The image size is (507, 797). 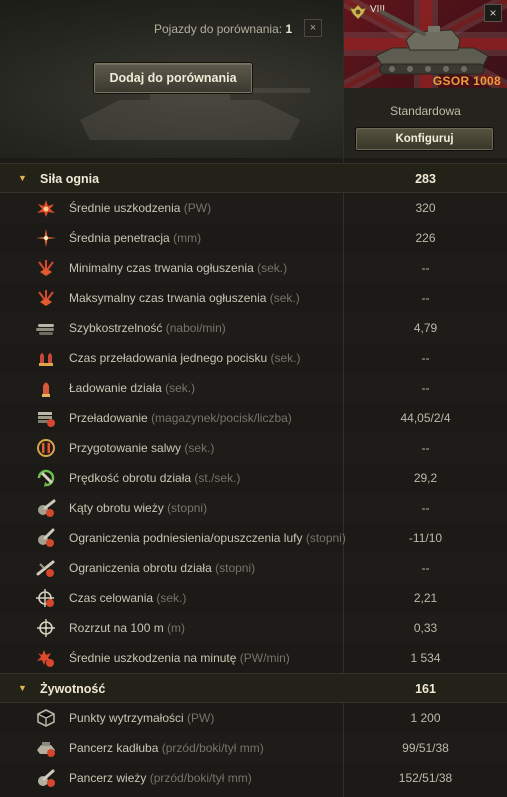 What do you see at coordinates (253, 718) in the screenshot?
I see `stat-row: Punkty wytrzymałości (PW) 1 200` at bounding box center [253, 718].